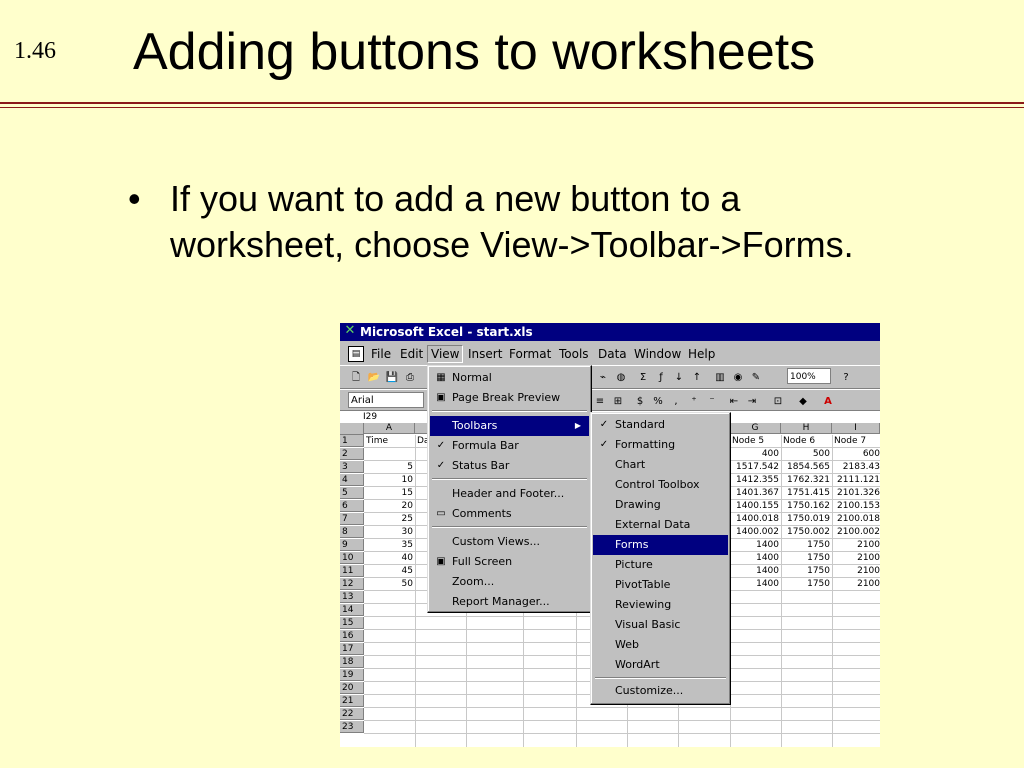 The width and height of the screenshot is (1024, 768). I want to click on toolbar-item-reviewing: Reviewing, so click(660, 605).